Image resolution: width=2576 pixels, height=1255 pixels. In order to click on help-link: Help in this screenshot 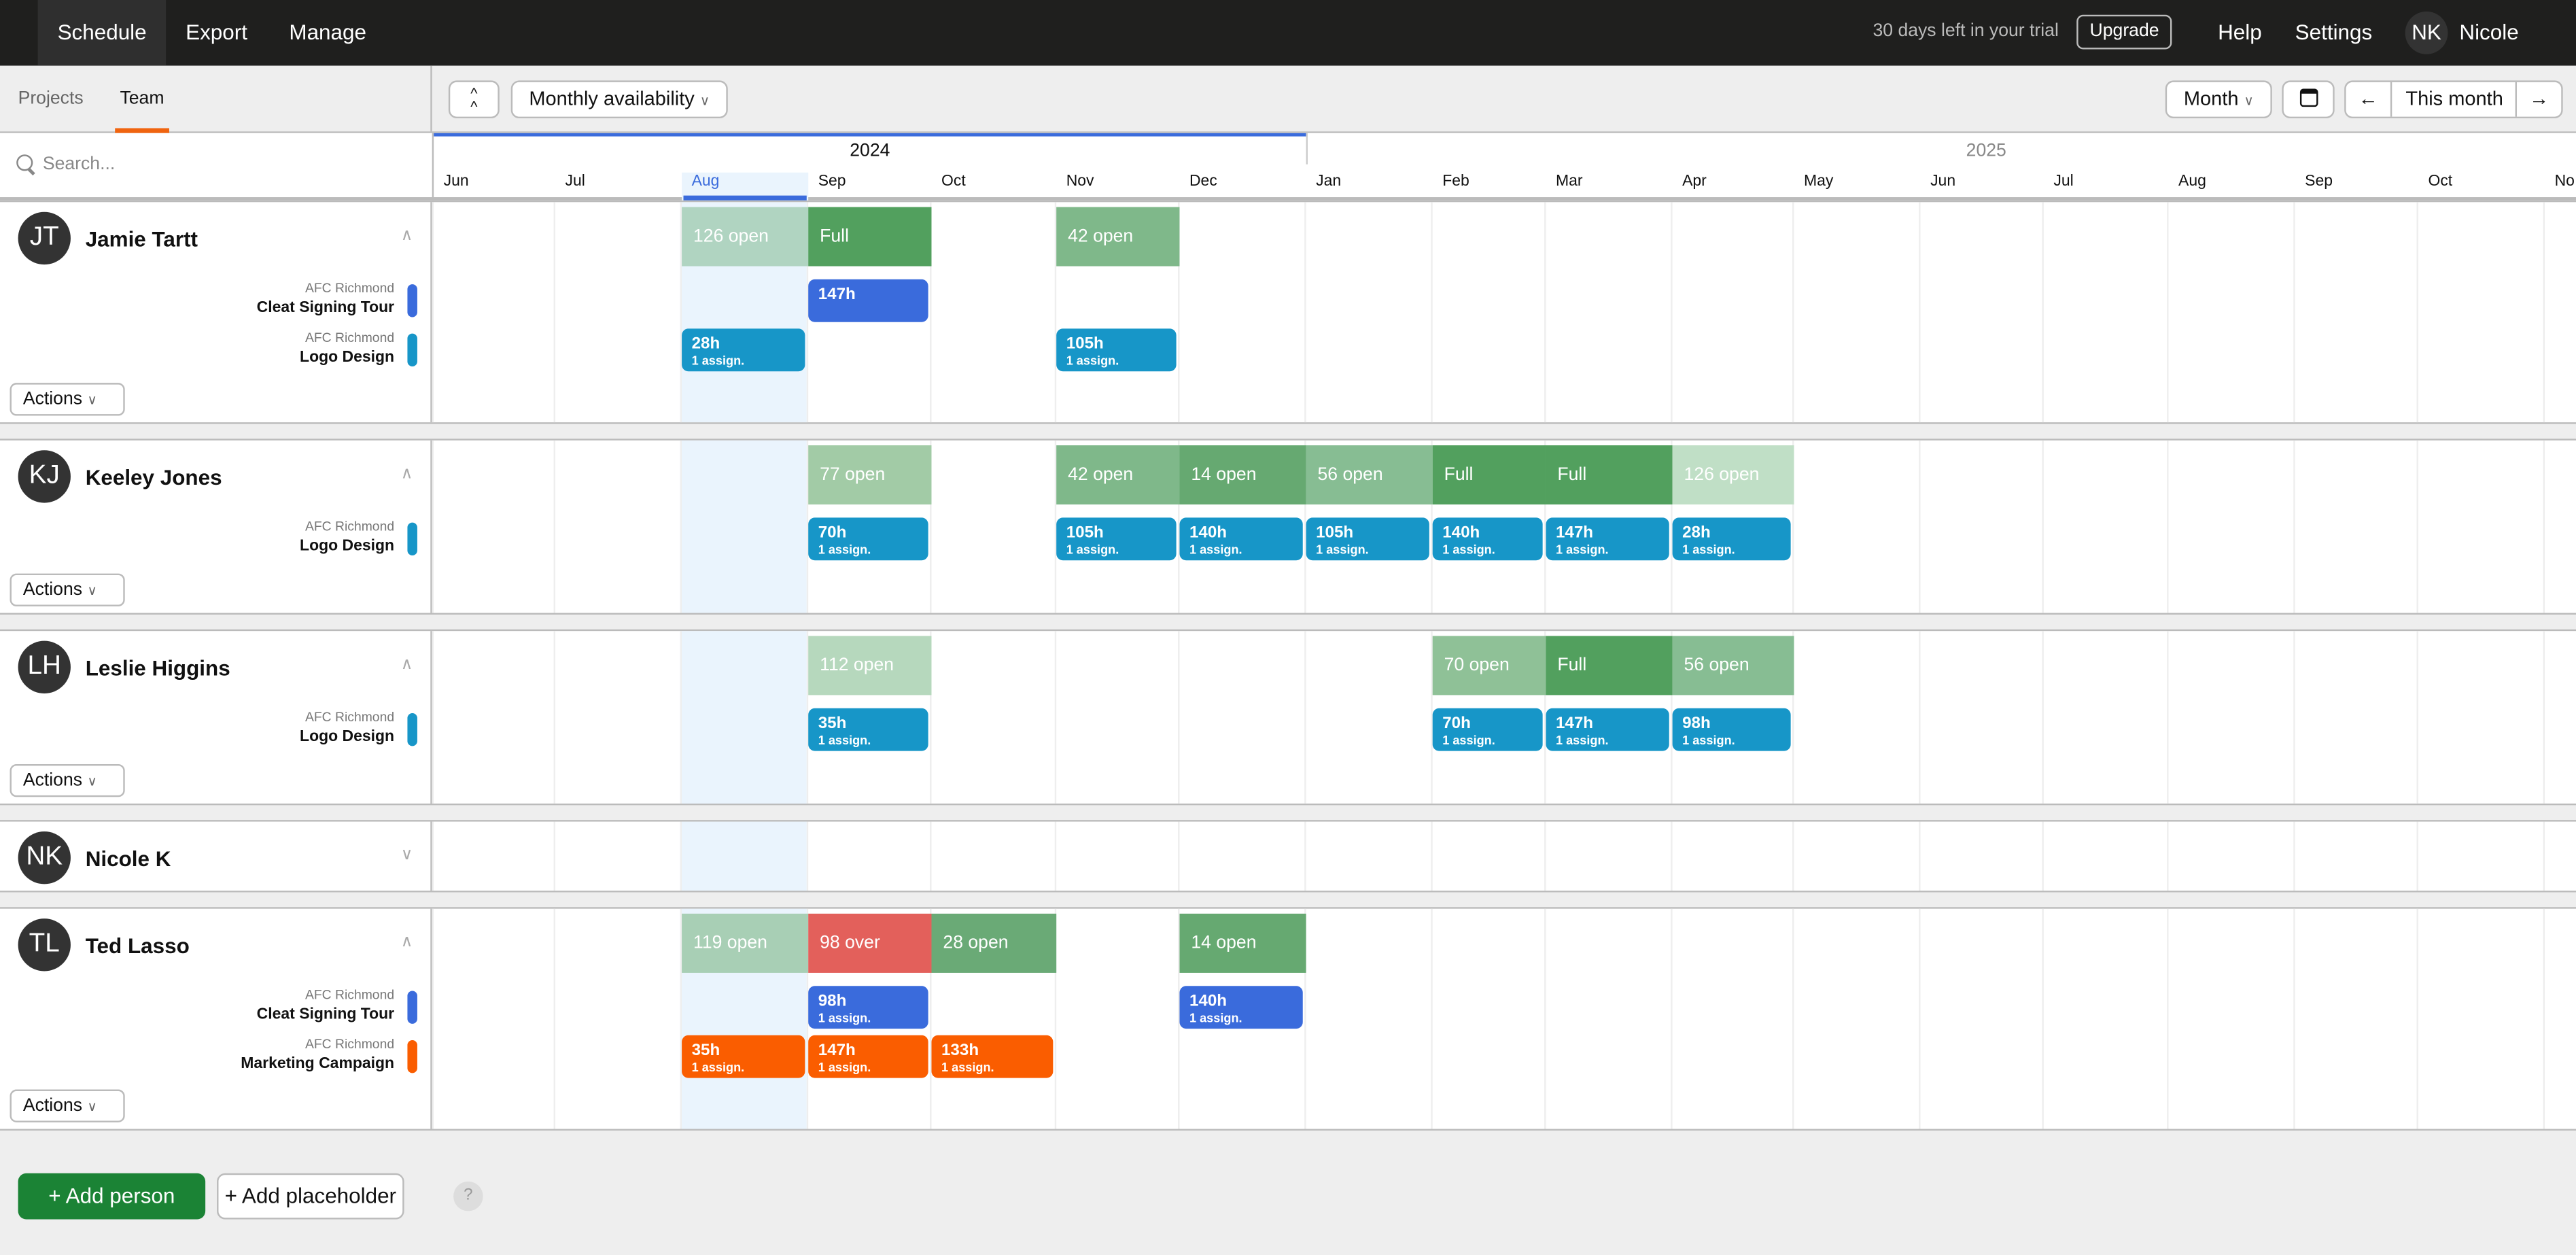, I will do `click(2240, 32)`.